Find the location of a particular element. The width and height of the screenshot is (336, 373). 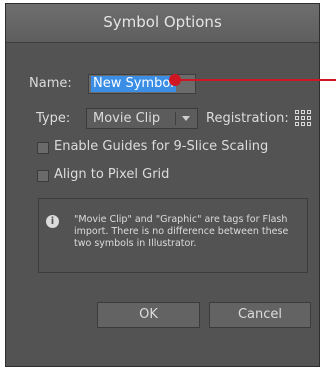

dialog-titlebar: Symbol Options is located at coordinates (162, 23).